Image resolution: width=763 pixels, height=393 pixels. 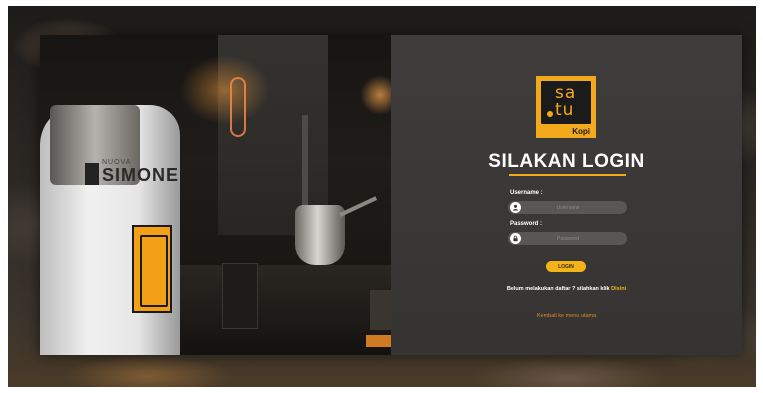 I want to click on photo-counter, so click(x=285, y=310).